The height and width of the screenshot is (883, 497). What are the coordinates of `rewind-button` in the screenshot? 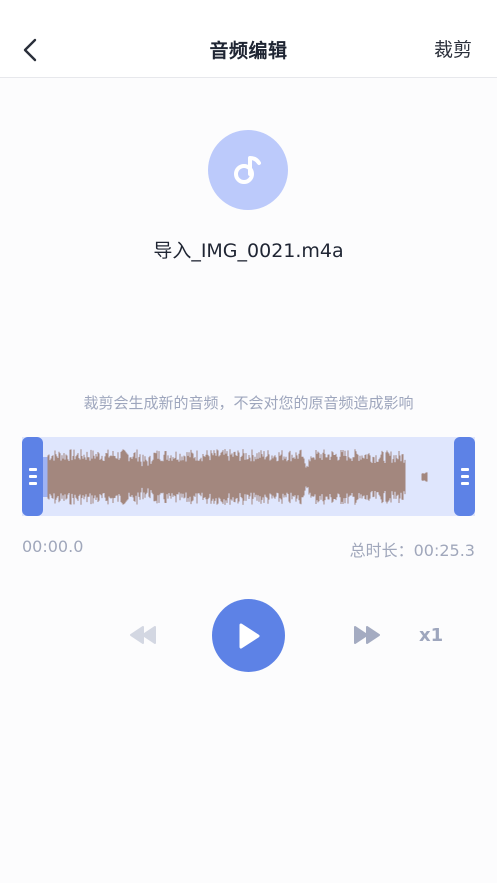 It's located at (143, 635).